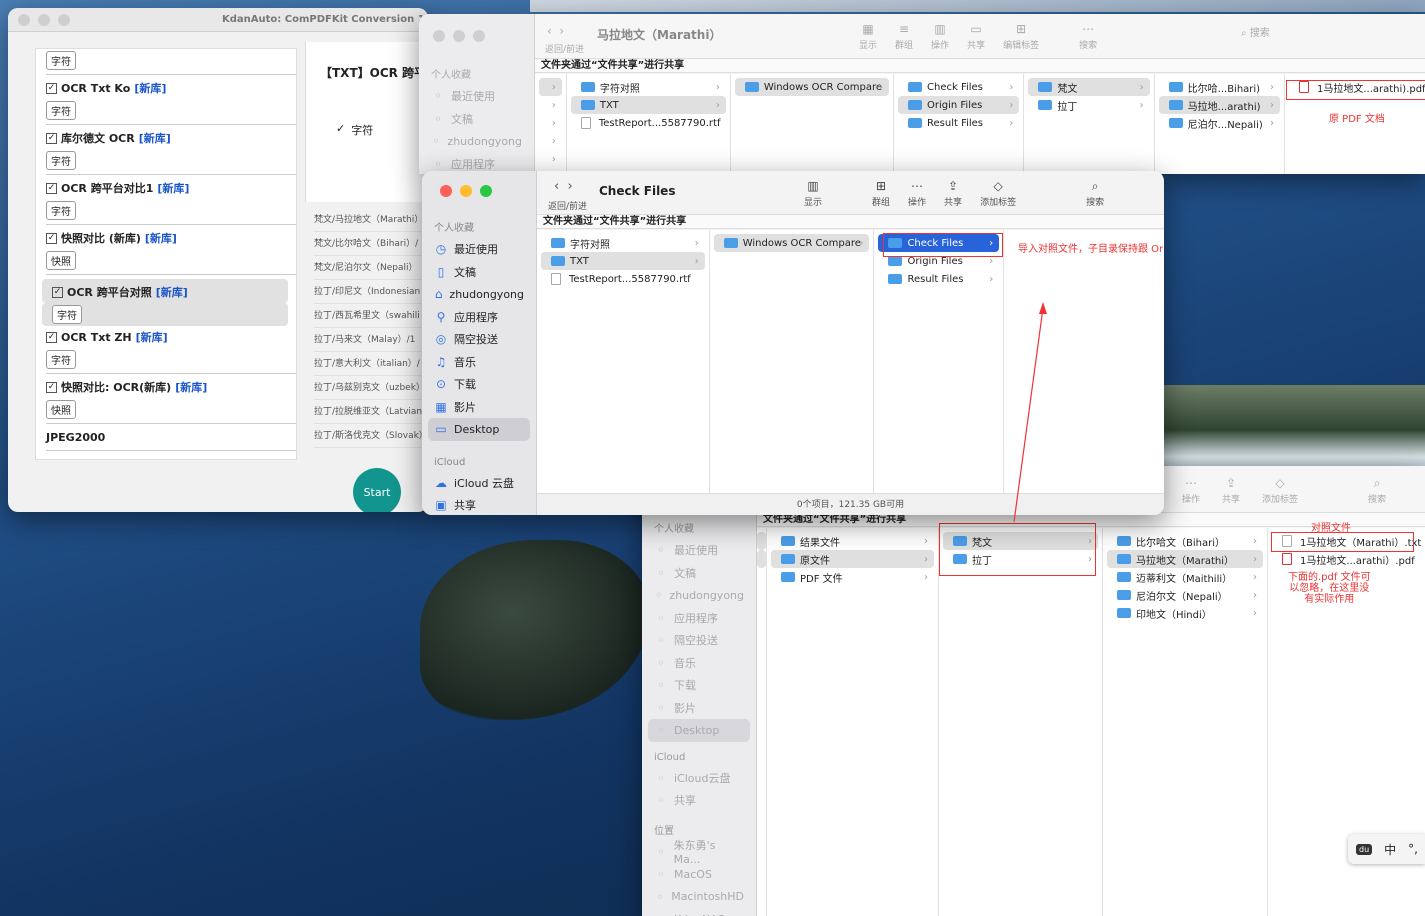  What do you see at coordinates (1390, 849) in the screenshot?
I see `ime-language: 中` at bounding box center [1390, 849].